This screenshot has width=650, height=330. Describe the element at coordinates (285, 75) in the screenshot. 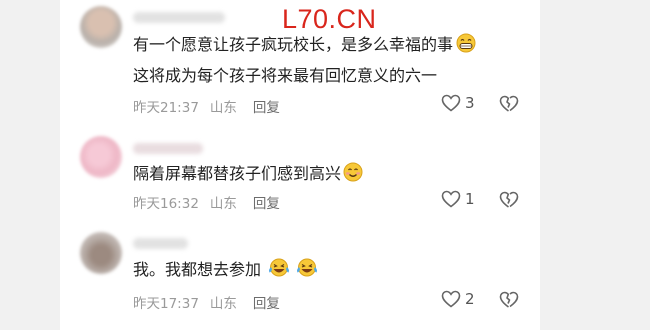

I see `comment-line: 这将成为每个孩子将来最有回忆意义的六一` at that location.